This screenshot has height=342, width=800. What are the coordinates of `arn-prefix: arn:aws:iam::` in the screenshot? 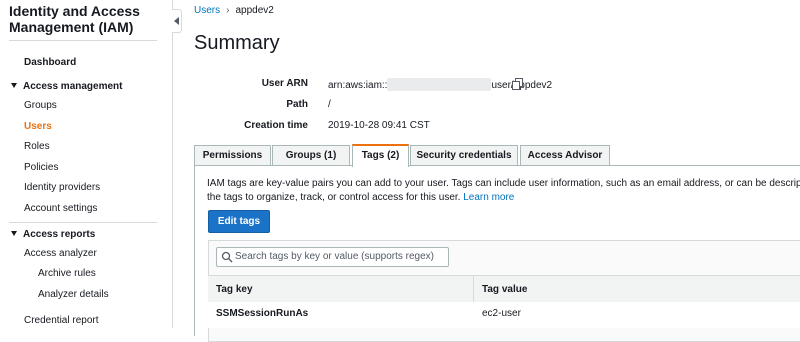 It's located at (358, 85).